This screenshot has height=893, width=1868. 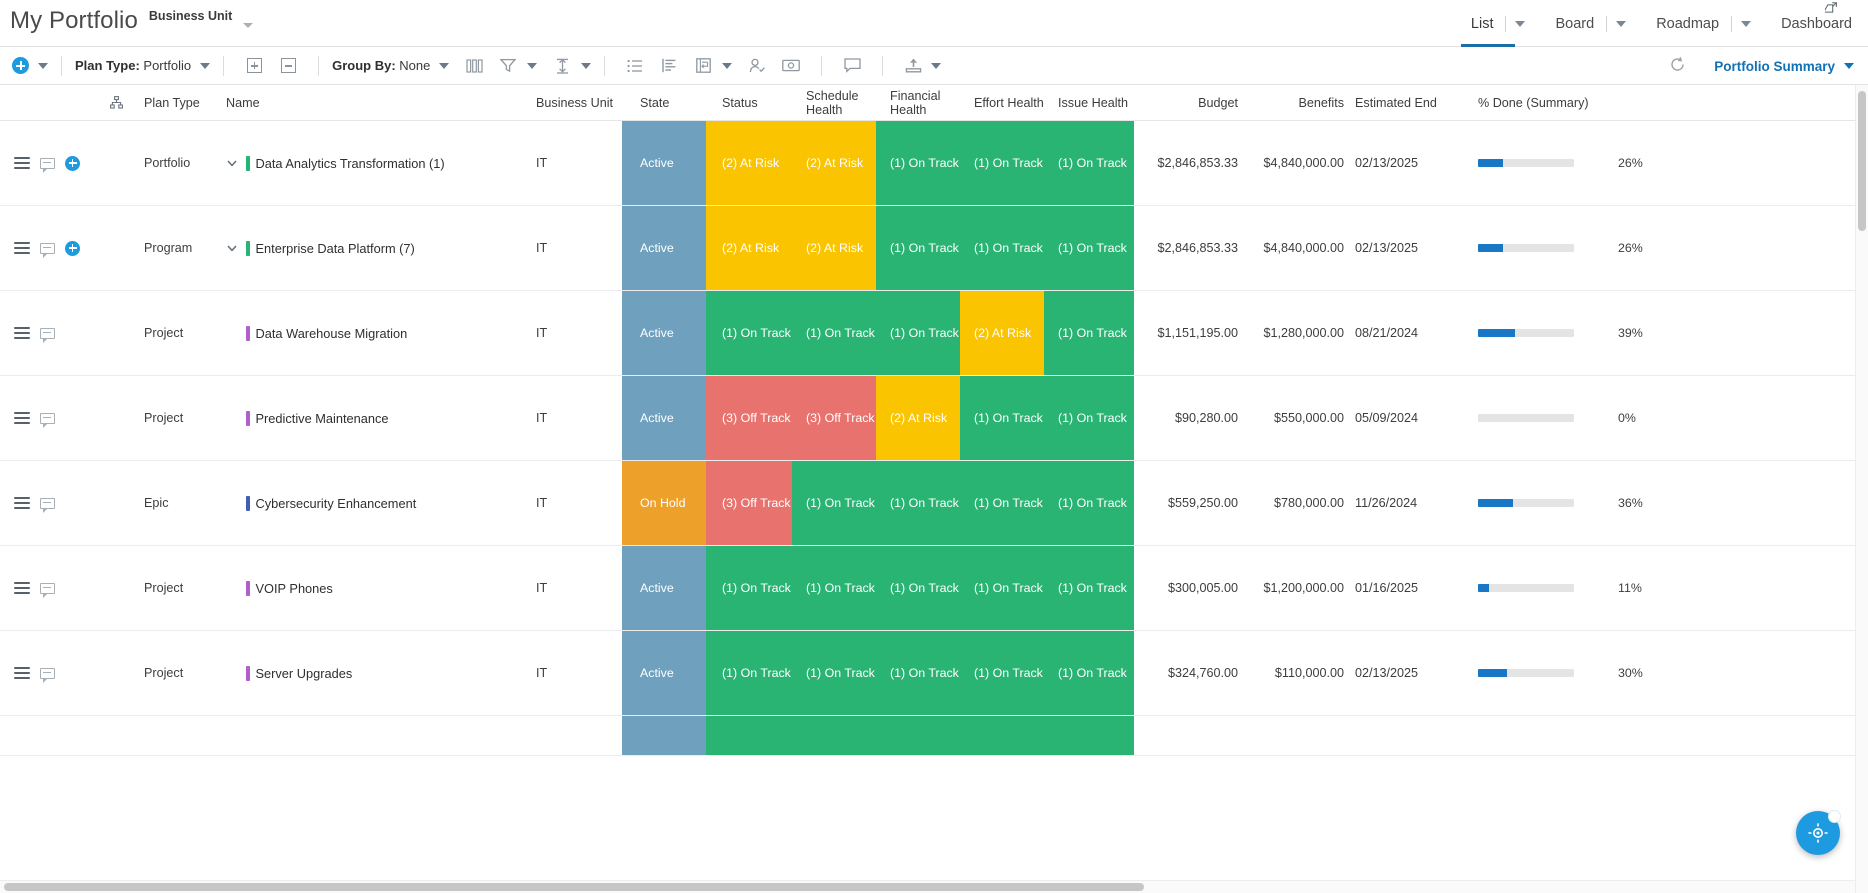 What do you see at coordinates (116, 102) in the screenshot?
I see `hierarchy-icon` at bounding box center [116, 102].